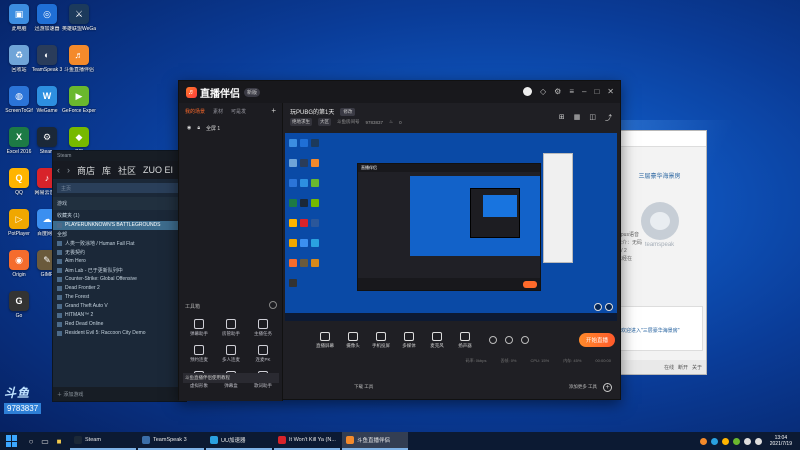 Image resolution: width=800 pixels, height=450 pixels. I want to click on go-live-button: 开始直播, so click(596, 340).